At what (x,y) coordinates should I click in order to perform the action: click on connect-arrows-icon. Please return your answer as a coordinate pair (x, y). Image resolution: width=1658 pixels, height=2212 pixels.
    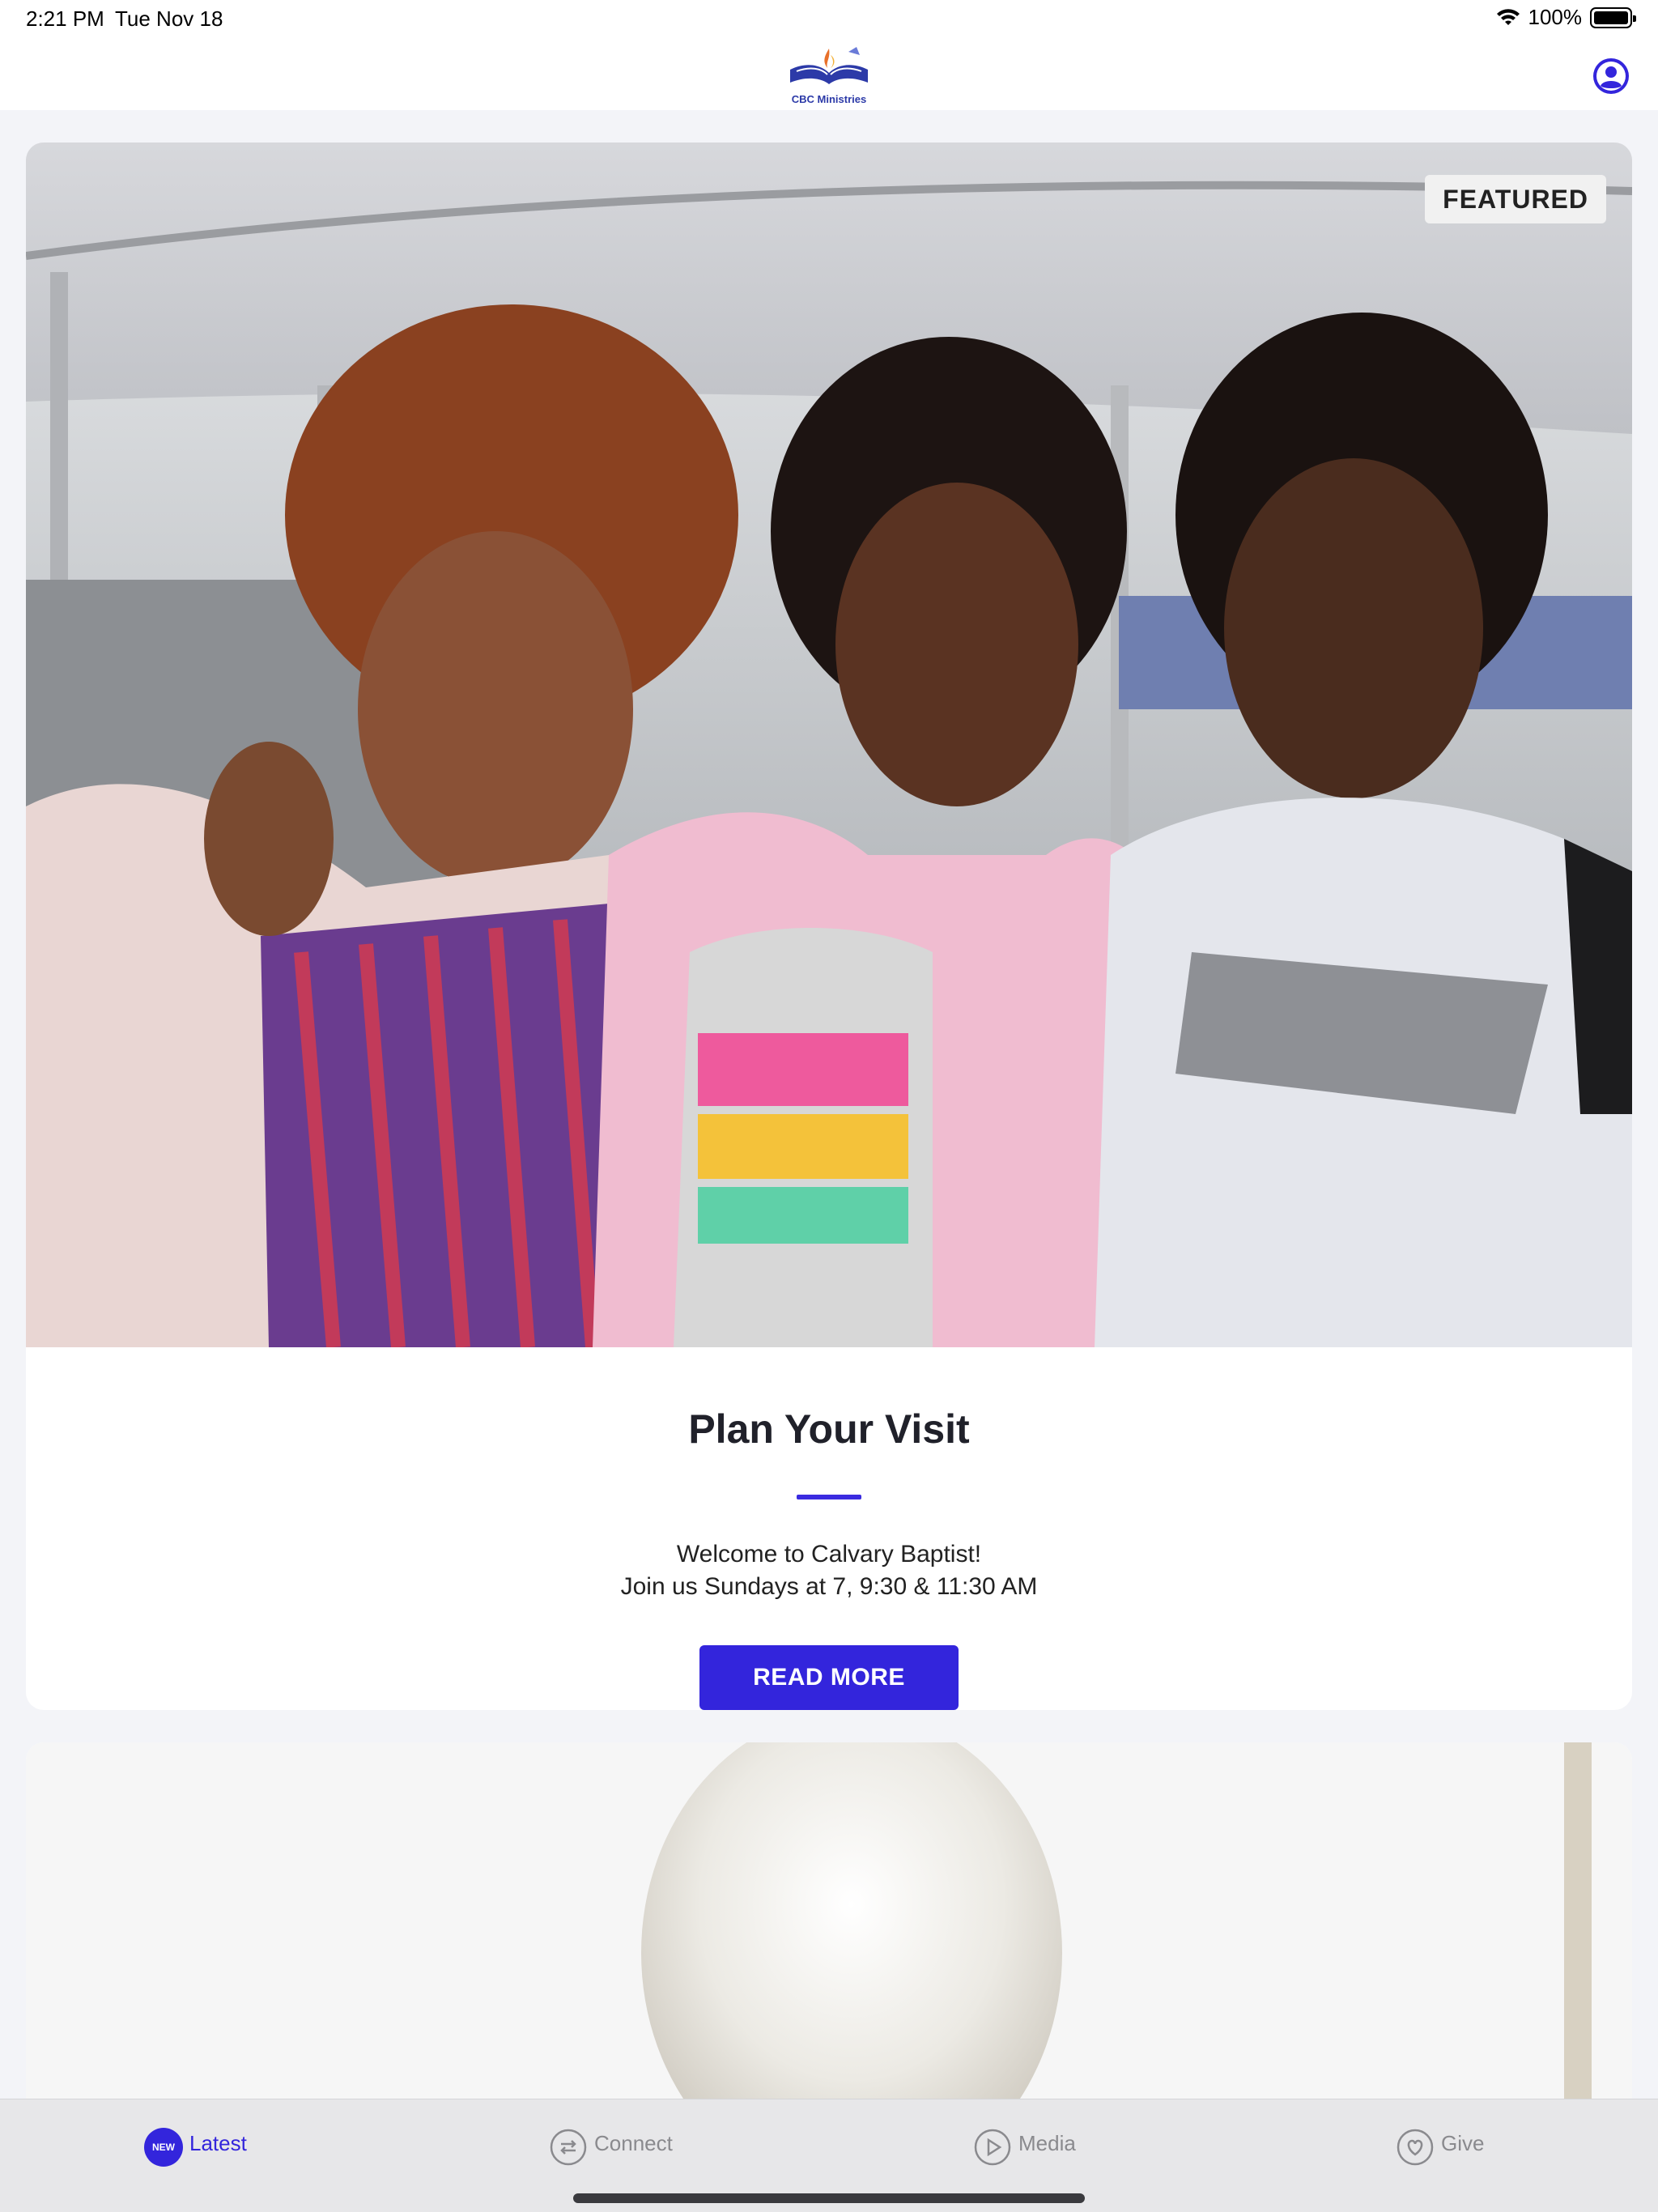
    Looking at the image, I should click on (568, 2148).